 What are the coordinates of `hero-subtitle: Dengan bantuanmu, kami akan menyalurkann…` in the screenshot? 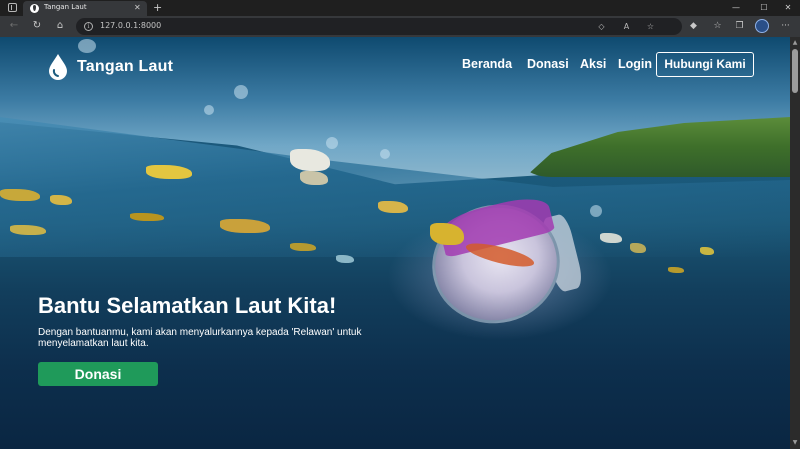 It's located at (200, 338).